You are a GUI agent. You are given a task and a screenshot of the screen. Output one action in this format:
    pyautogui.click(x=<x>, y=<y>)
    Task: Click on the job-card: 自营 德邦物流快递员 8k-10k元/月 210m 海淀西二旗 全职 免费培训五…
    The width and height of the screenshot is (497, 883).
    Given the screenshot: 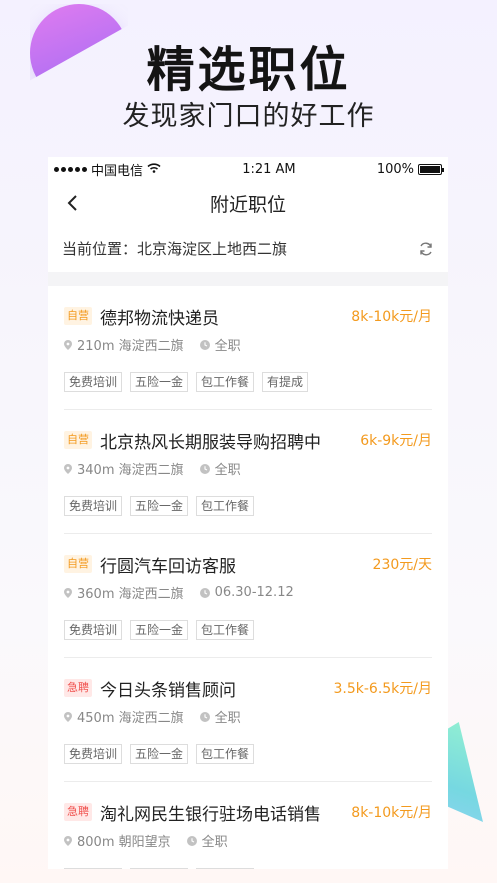 What is the action you would take?
    pyautogui.click(x=248, y=348)
    